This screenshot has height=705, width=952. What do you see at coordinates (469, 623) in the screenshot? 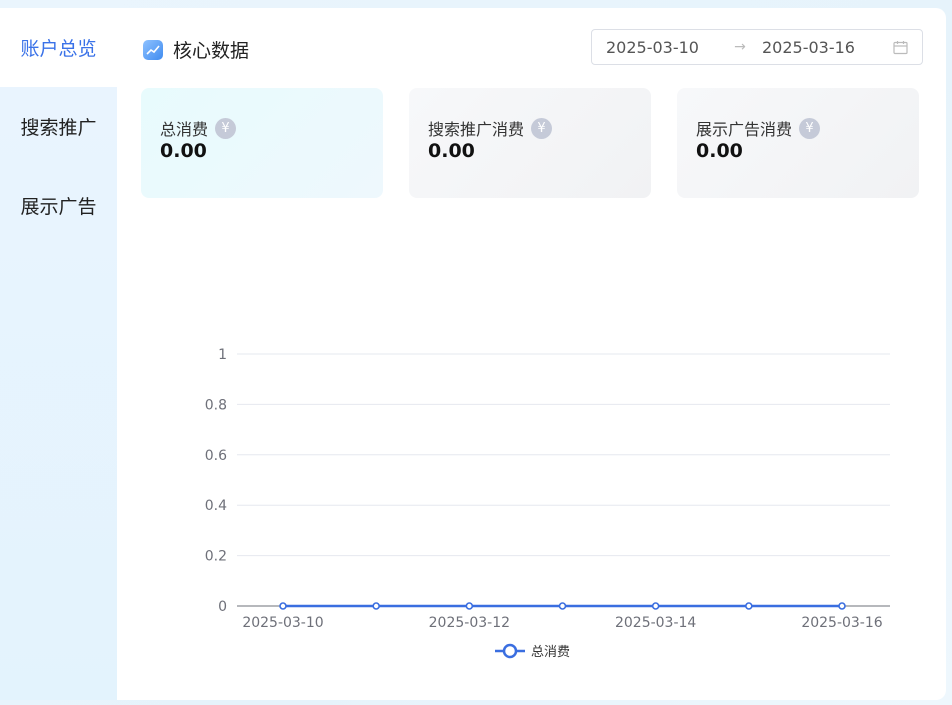
I see `x-tick-label: 2025-03-12` at bounding box center [469, 623].